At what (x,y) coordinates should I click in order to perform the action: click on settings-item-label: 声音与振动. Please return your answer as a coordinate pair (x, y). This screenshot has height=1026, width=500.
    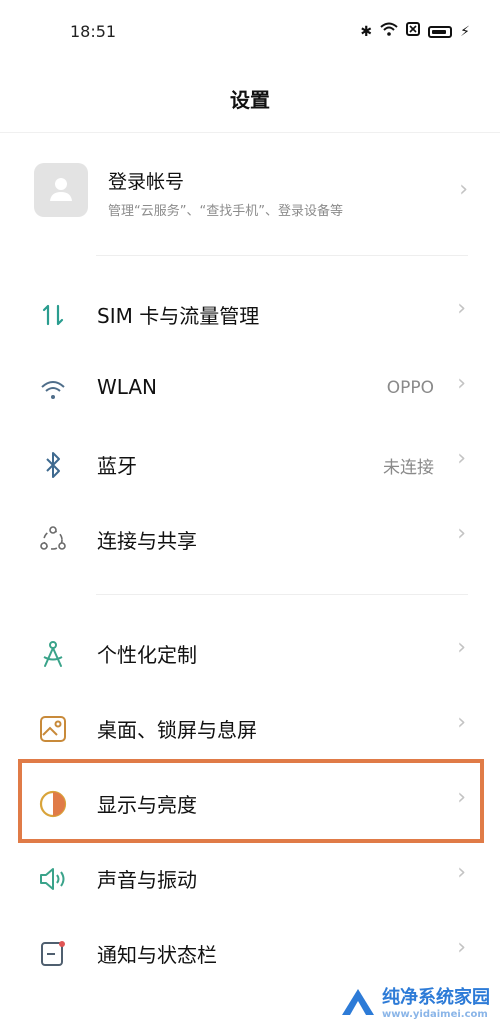
    Looking at the image, I should click on (147, 880).